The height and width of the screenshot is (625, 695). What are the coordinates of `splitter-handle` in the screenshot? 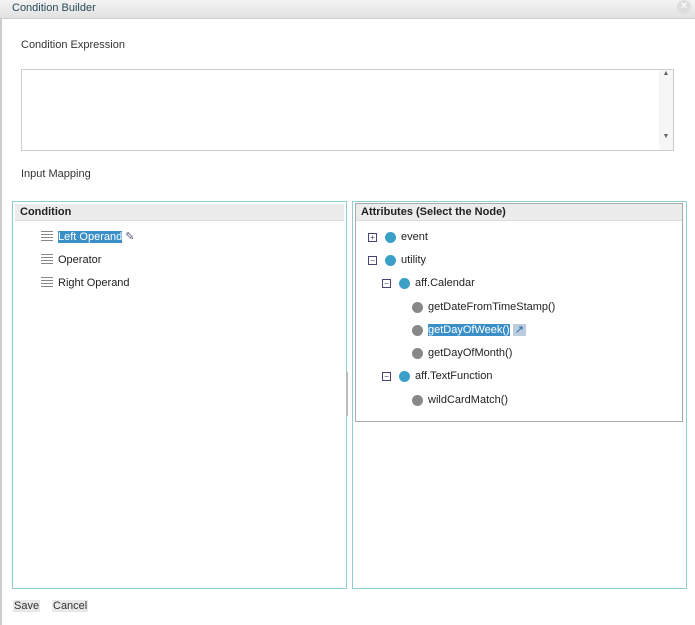 It's located at (347, 394).